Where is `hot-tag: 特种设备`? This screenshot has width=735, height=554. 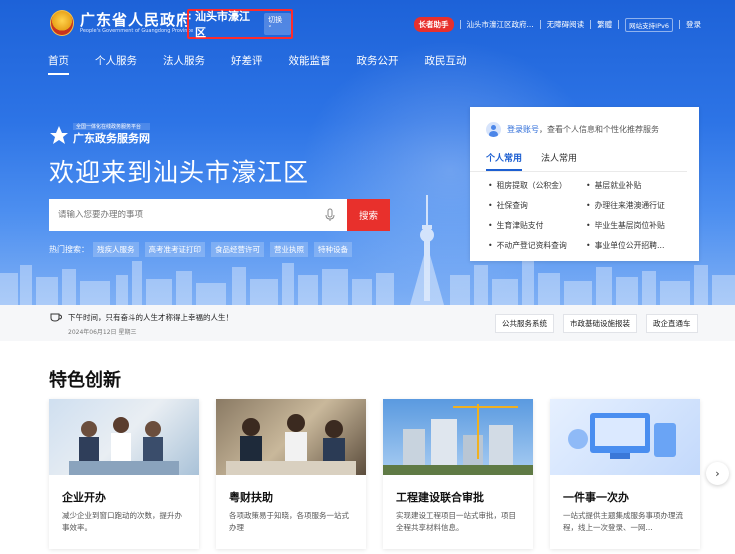 hot-tag: 特种设备 is located at coordinates (333, 249).